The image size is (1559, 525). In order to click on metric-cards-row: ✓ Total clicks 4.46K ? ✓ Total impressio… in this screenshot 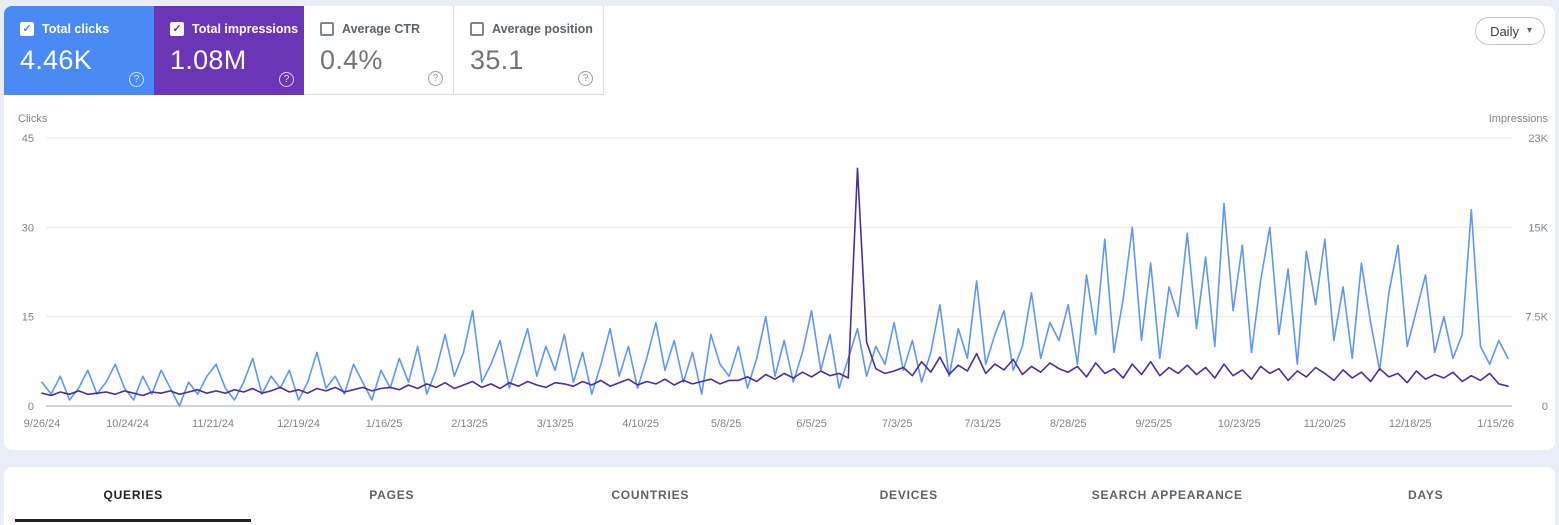, I will do `click(304, 50)`.